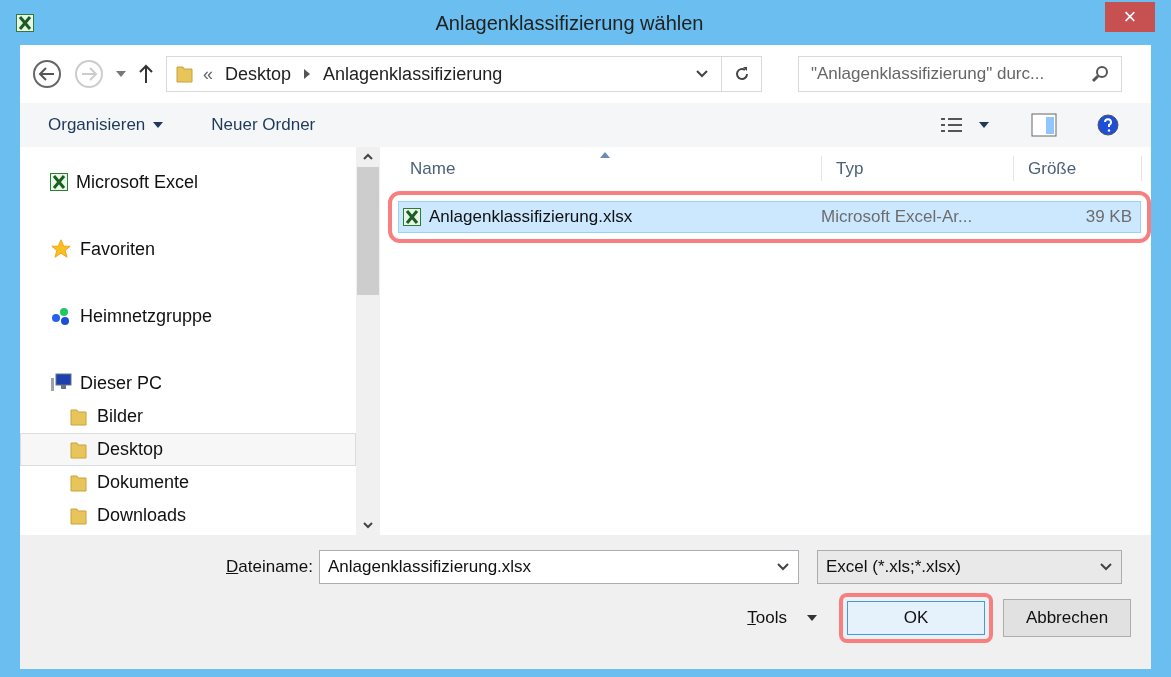 This screenshot has width=1171, height=677. Describe the element at coordinates (188, 482) in the screenshot. I see `nav-item: Dokumente` at that location.